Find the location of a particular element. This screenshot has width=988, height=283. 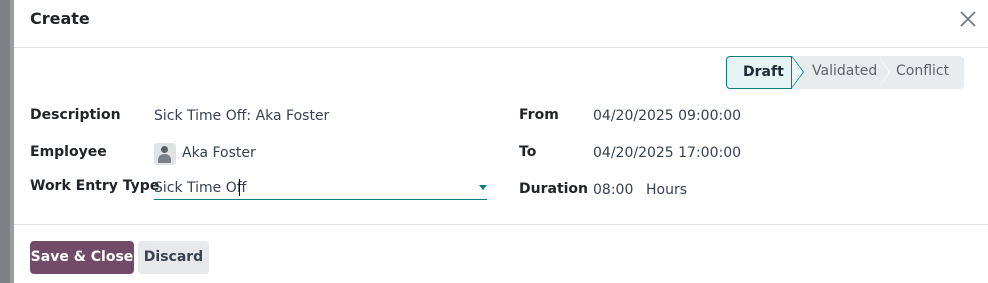

status-bar: Draft Validated Conflict is located at coordinates (845, 72).